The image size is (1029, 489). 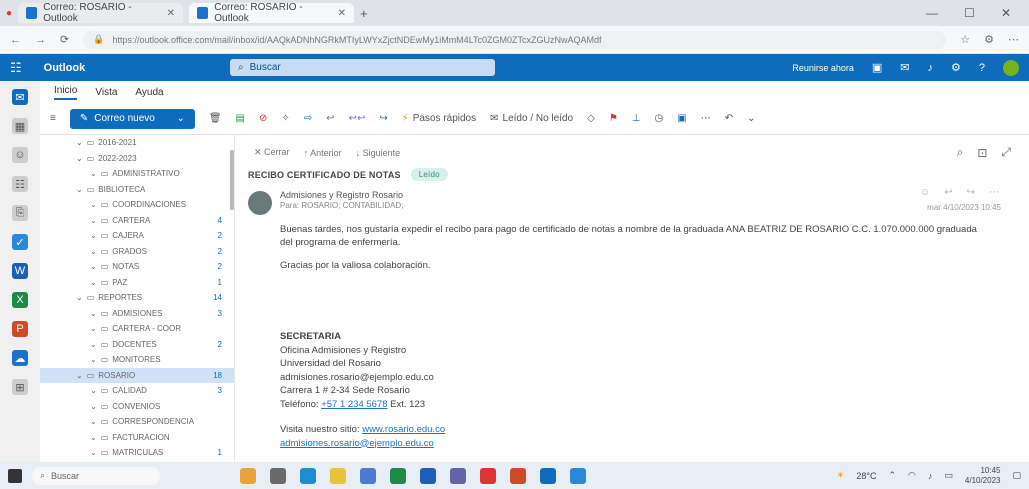 What do you see at coordinates (1006, 152) in the screenshot?
I see `expand-icon: ⤢` at bounding box center [1006, 152].